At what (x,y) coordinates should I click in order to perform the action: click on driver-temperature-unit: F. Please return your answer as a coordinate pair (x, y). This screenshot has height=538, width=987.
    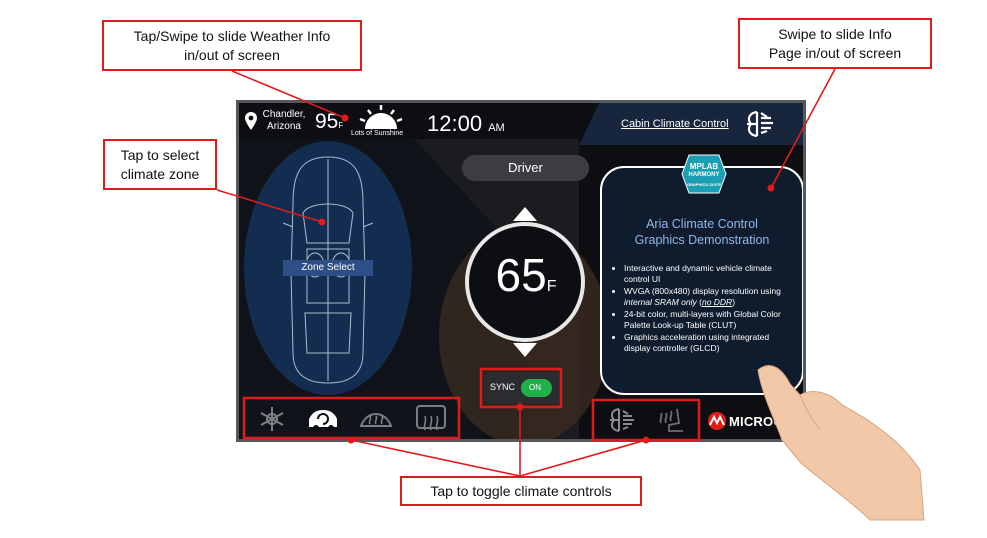
    Looking at the image, I should click on (551, 286).